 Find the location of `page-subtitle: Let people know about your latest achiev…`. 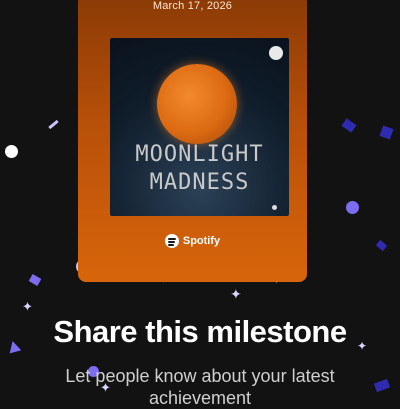

page-subtitle: Let people know about your latest achiev… is located at coordinates (200, 387).